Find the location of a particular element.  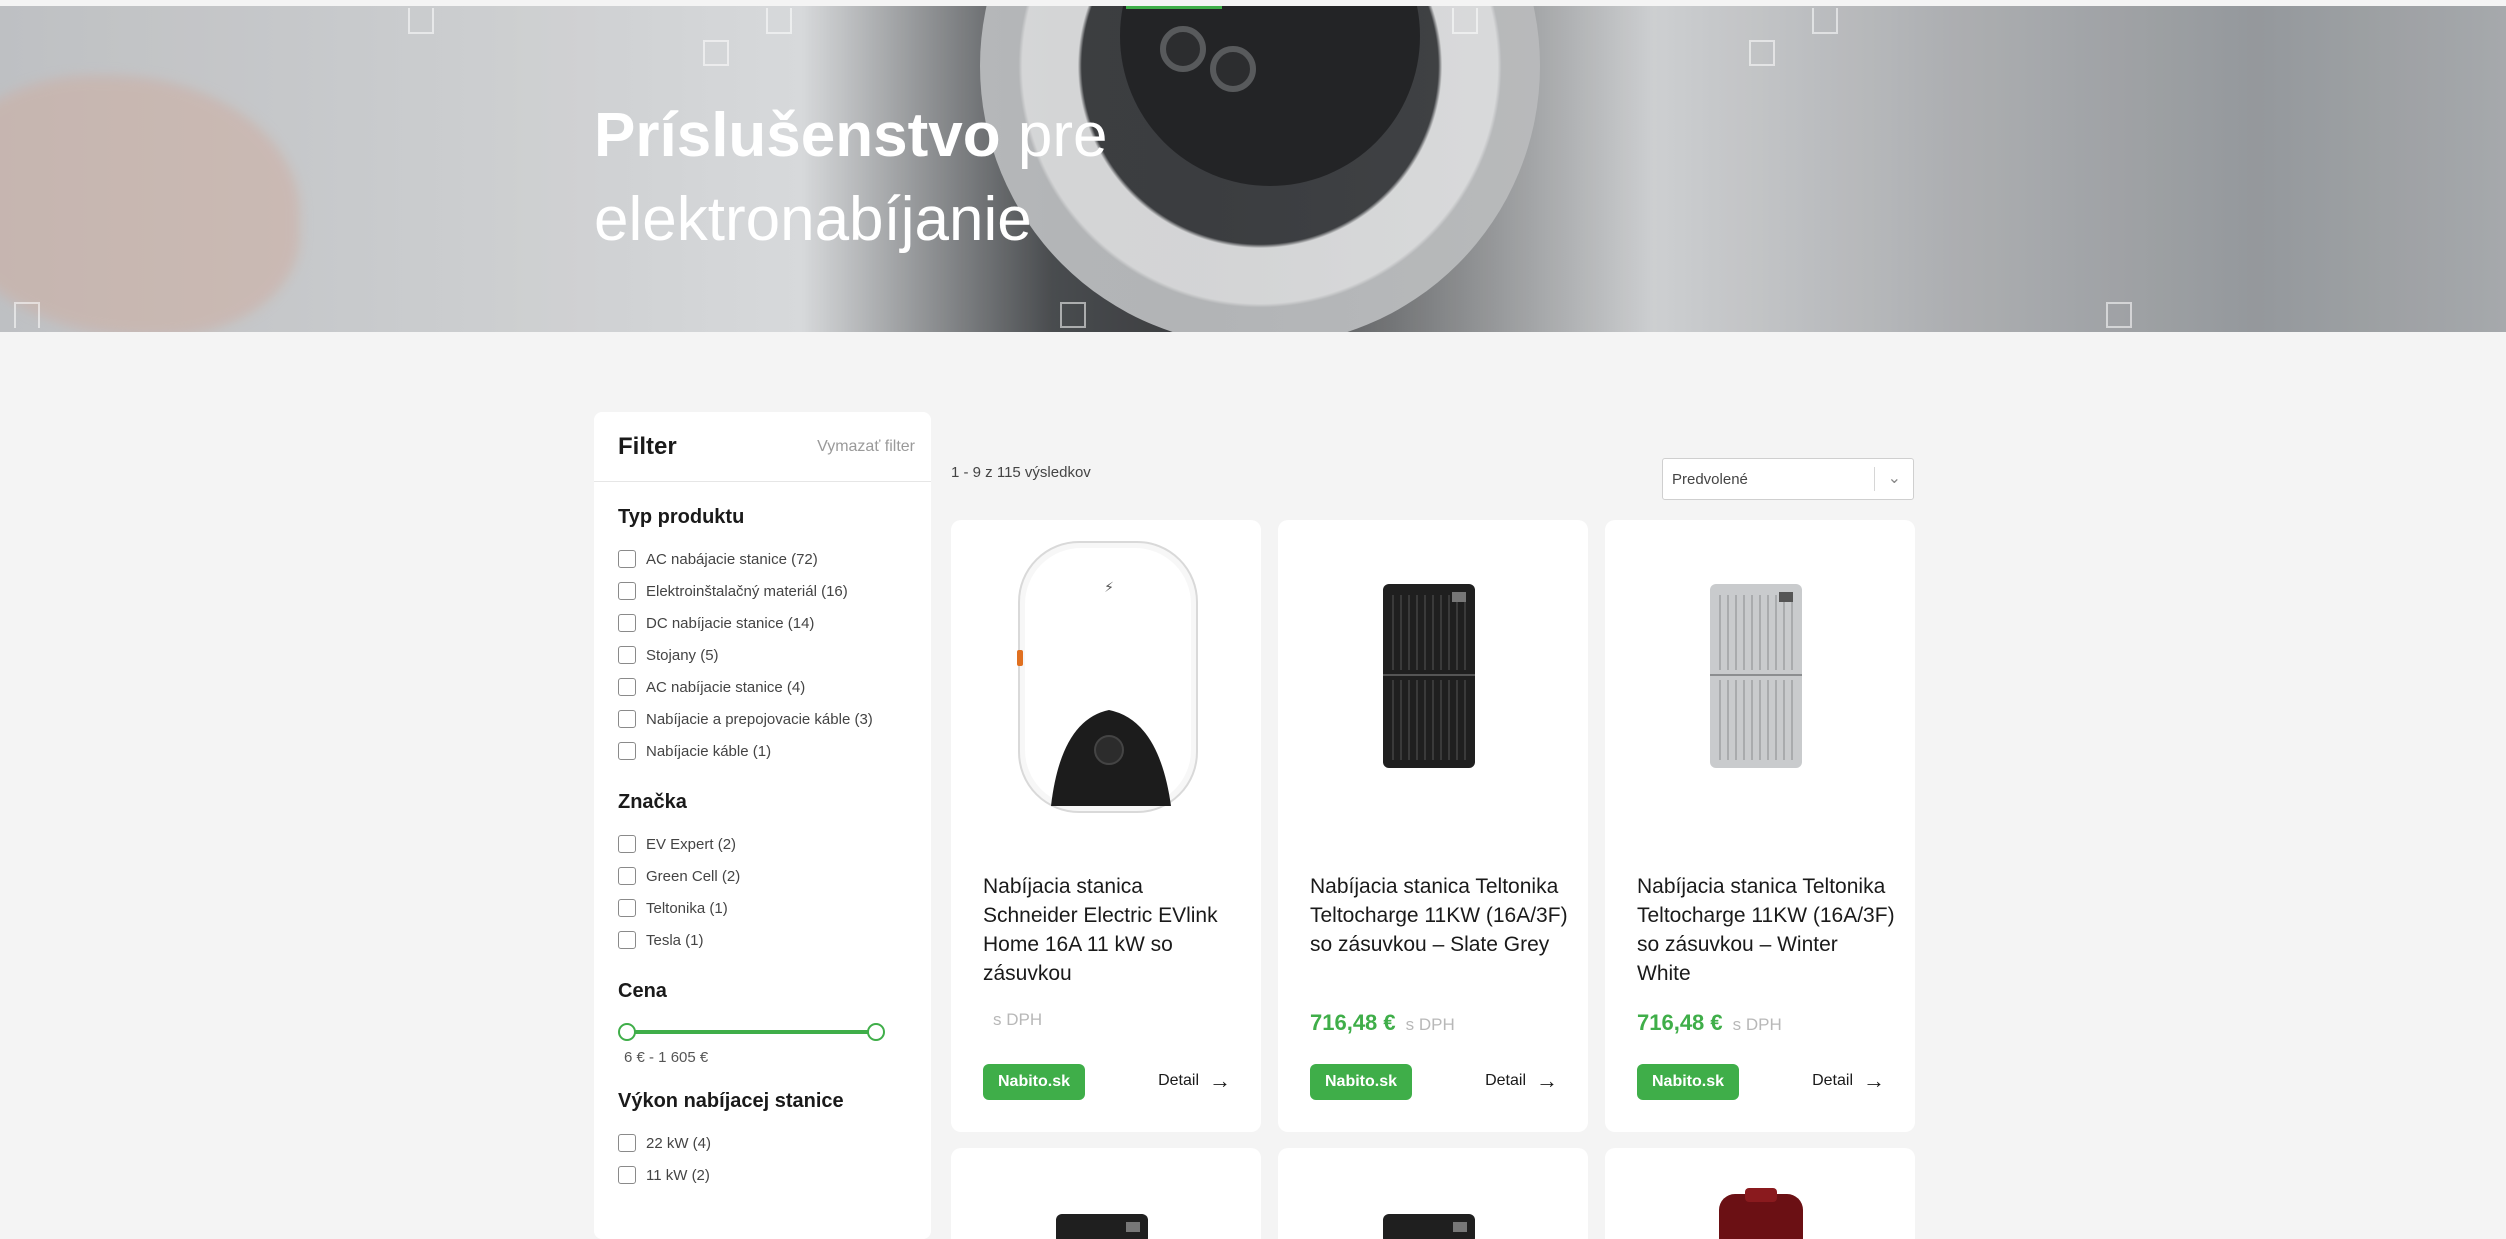

filter-option: Nabíjacie a prepojovacie káble (3) is located at coordinates (762, 719).